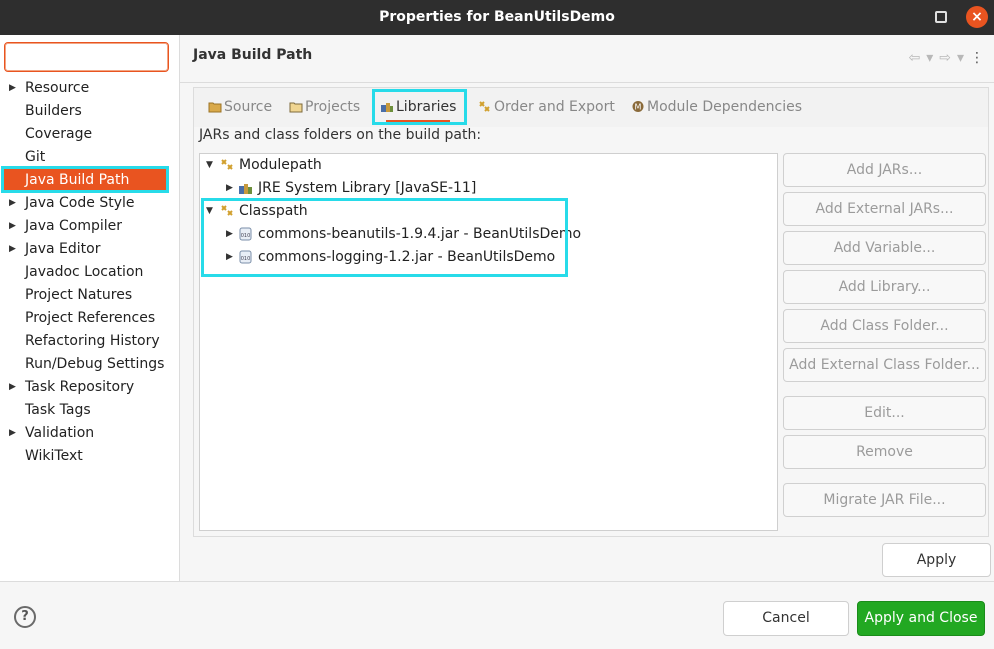 This screenshot has width=994, height=649. Describe the element at coordinates (90, 456) in the screenshot. I see `sidebar-item-wikitext: WikiText` at that location.